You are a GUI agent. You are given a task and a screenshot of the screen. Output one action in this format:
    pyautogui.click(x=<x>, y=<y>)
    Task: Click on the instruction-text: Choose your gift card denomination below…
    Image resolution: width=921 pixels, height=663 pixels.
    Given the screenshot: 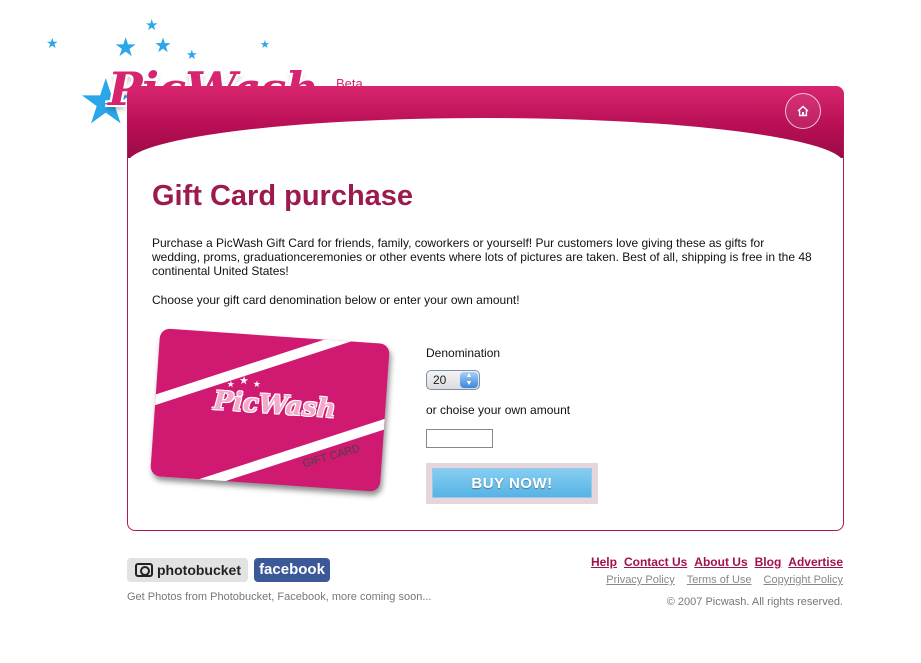 What is the action you would take?
    pyautogui.click(x=336, y=300)
    